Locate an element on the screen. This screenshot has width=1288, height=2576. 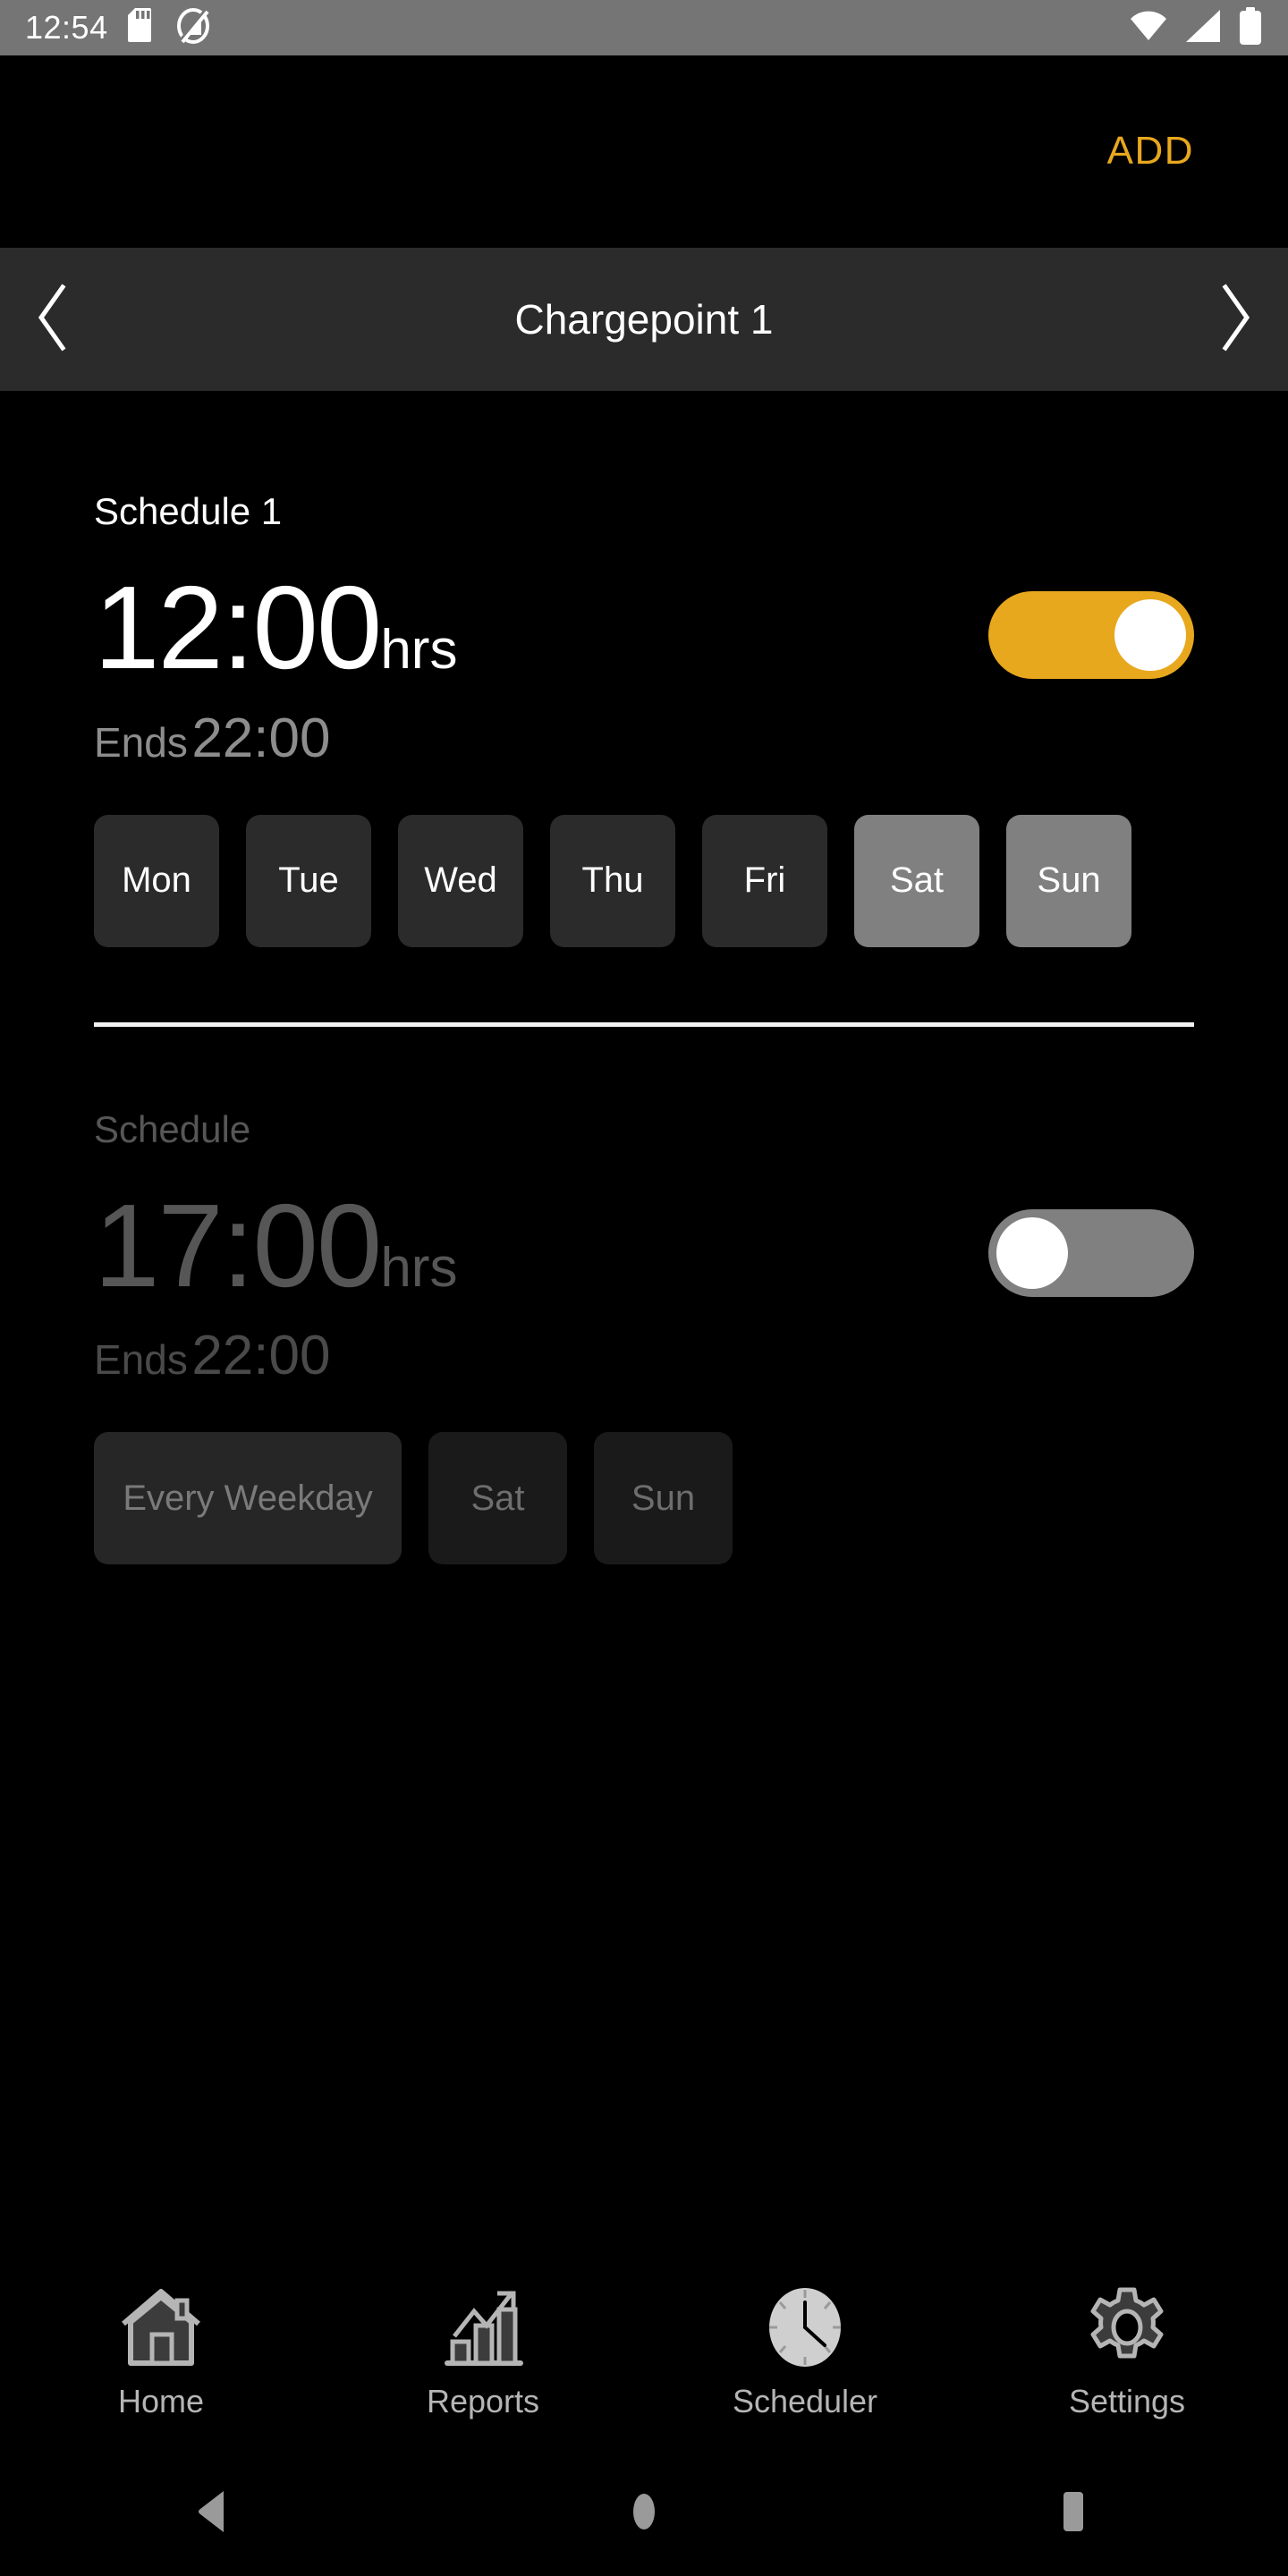
schedule-1-days: Mon Tue Wed Thu Fri Sat Sun is located at coordinates (644, 880).